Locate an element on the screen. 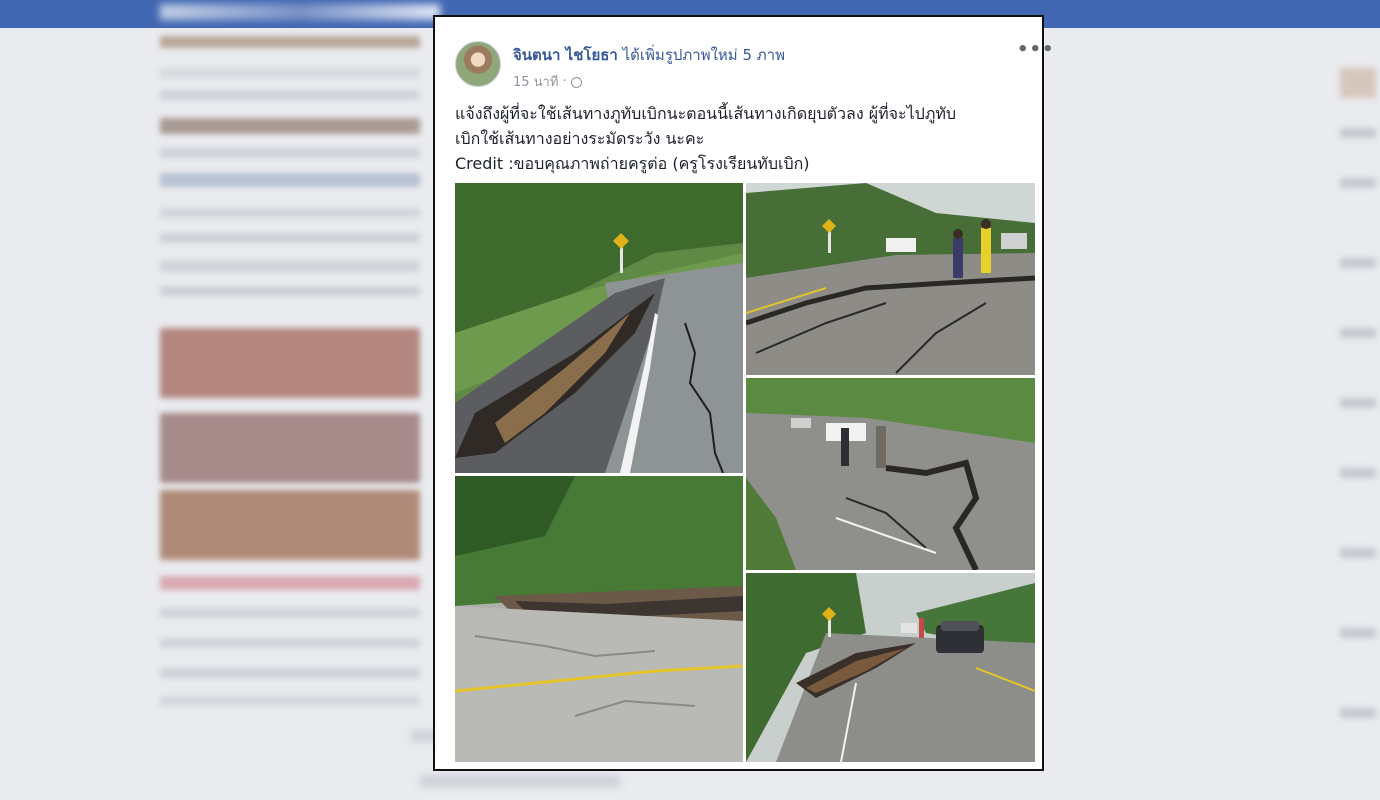 The image size is (1380, 800). post-action-text: ได้เพิ่มรูปภาพใหม่ 5 ภาพ is located at coordinates (703, 55).